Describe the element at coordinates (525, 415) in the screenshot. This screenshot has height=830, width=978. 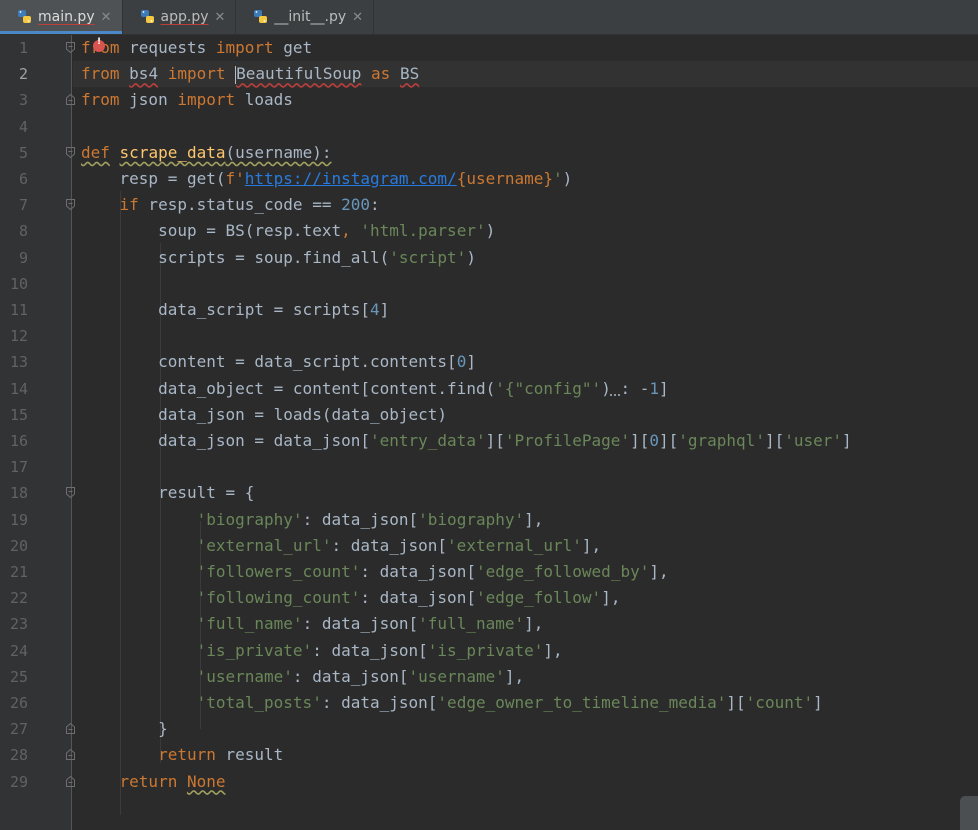
I see `code-line: data_json = loads(data_object)` at that location.